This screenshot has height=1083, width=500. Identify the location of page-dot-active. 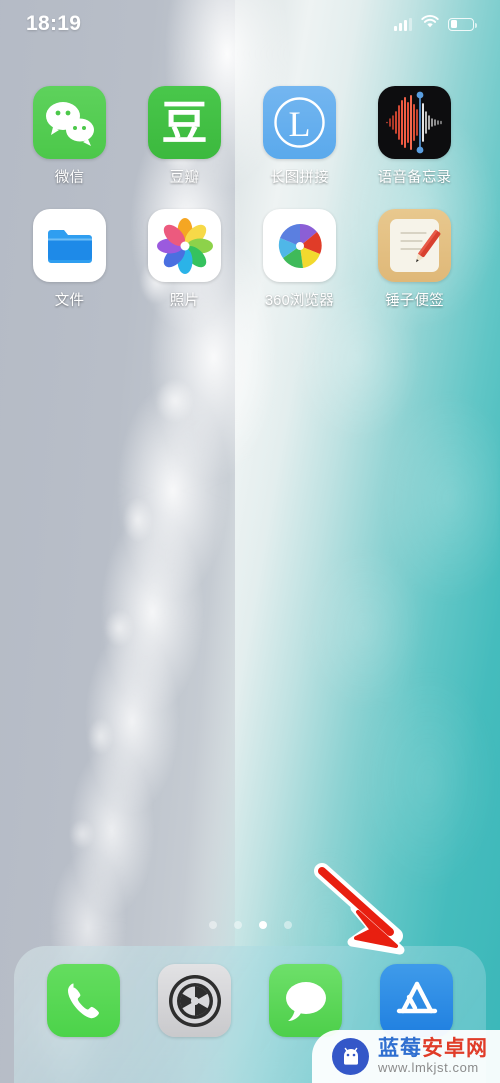
(262, 925).